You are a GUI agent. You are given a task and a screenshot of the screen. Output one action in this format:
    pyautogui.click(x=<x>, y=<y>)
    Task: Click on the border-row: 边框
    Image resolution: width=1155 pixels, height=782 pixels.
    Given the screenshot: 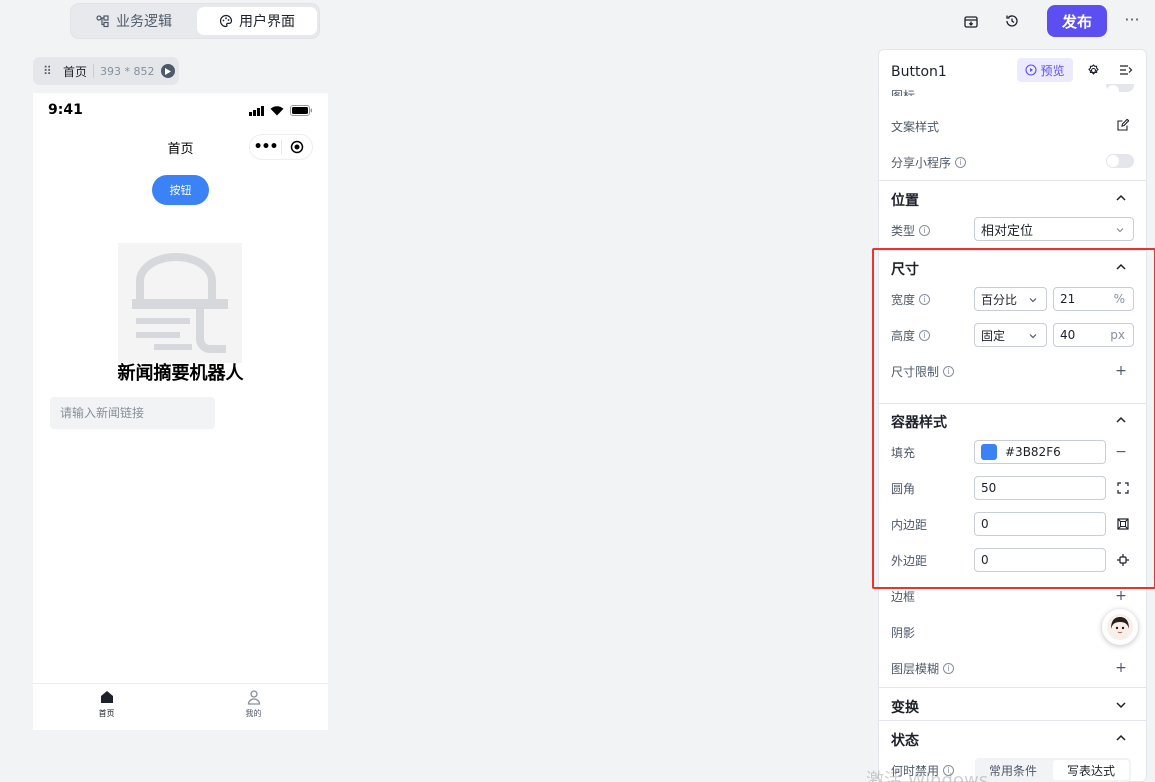 What is the action you would take?
    pyautogui.click(x=1013, y=596)
    